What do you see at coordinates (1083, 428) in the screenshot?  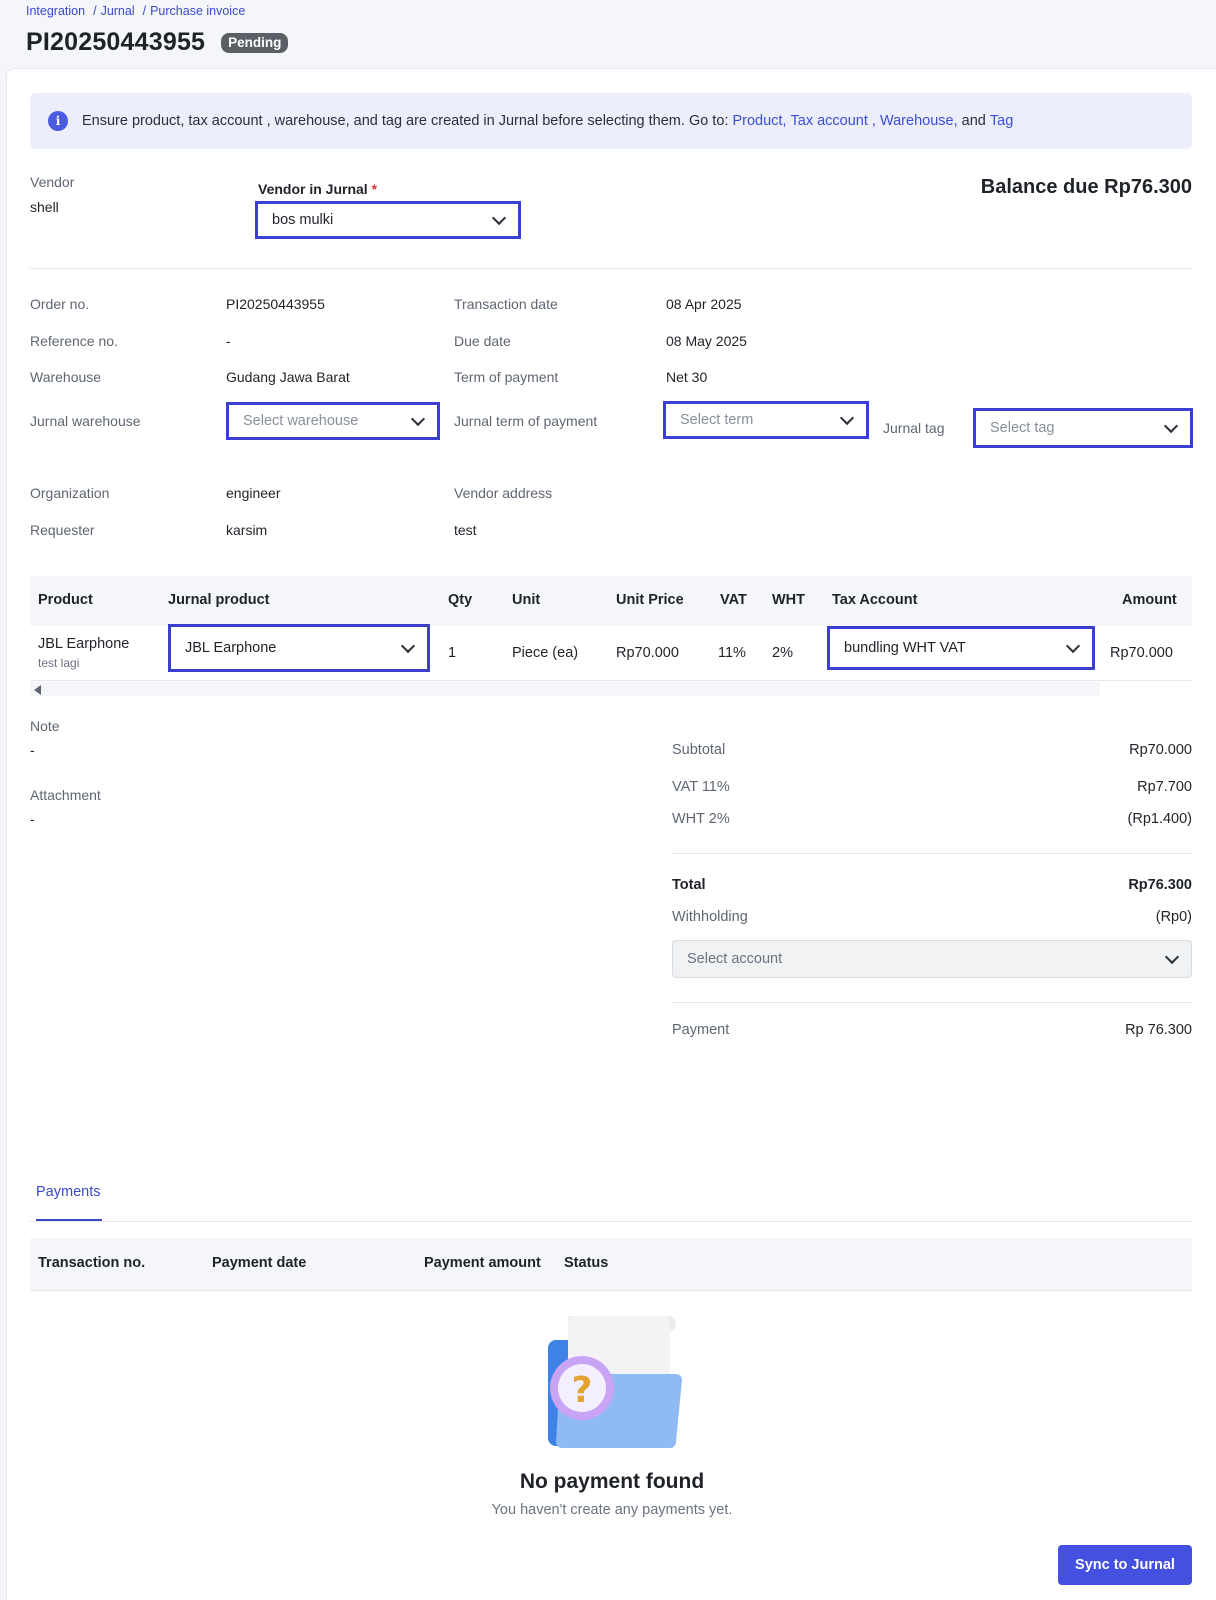 I see `jurnal-tag-select: Select tag` at bounding box center [1083, 428].